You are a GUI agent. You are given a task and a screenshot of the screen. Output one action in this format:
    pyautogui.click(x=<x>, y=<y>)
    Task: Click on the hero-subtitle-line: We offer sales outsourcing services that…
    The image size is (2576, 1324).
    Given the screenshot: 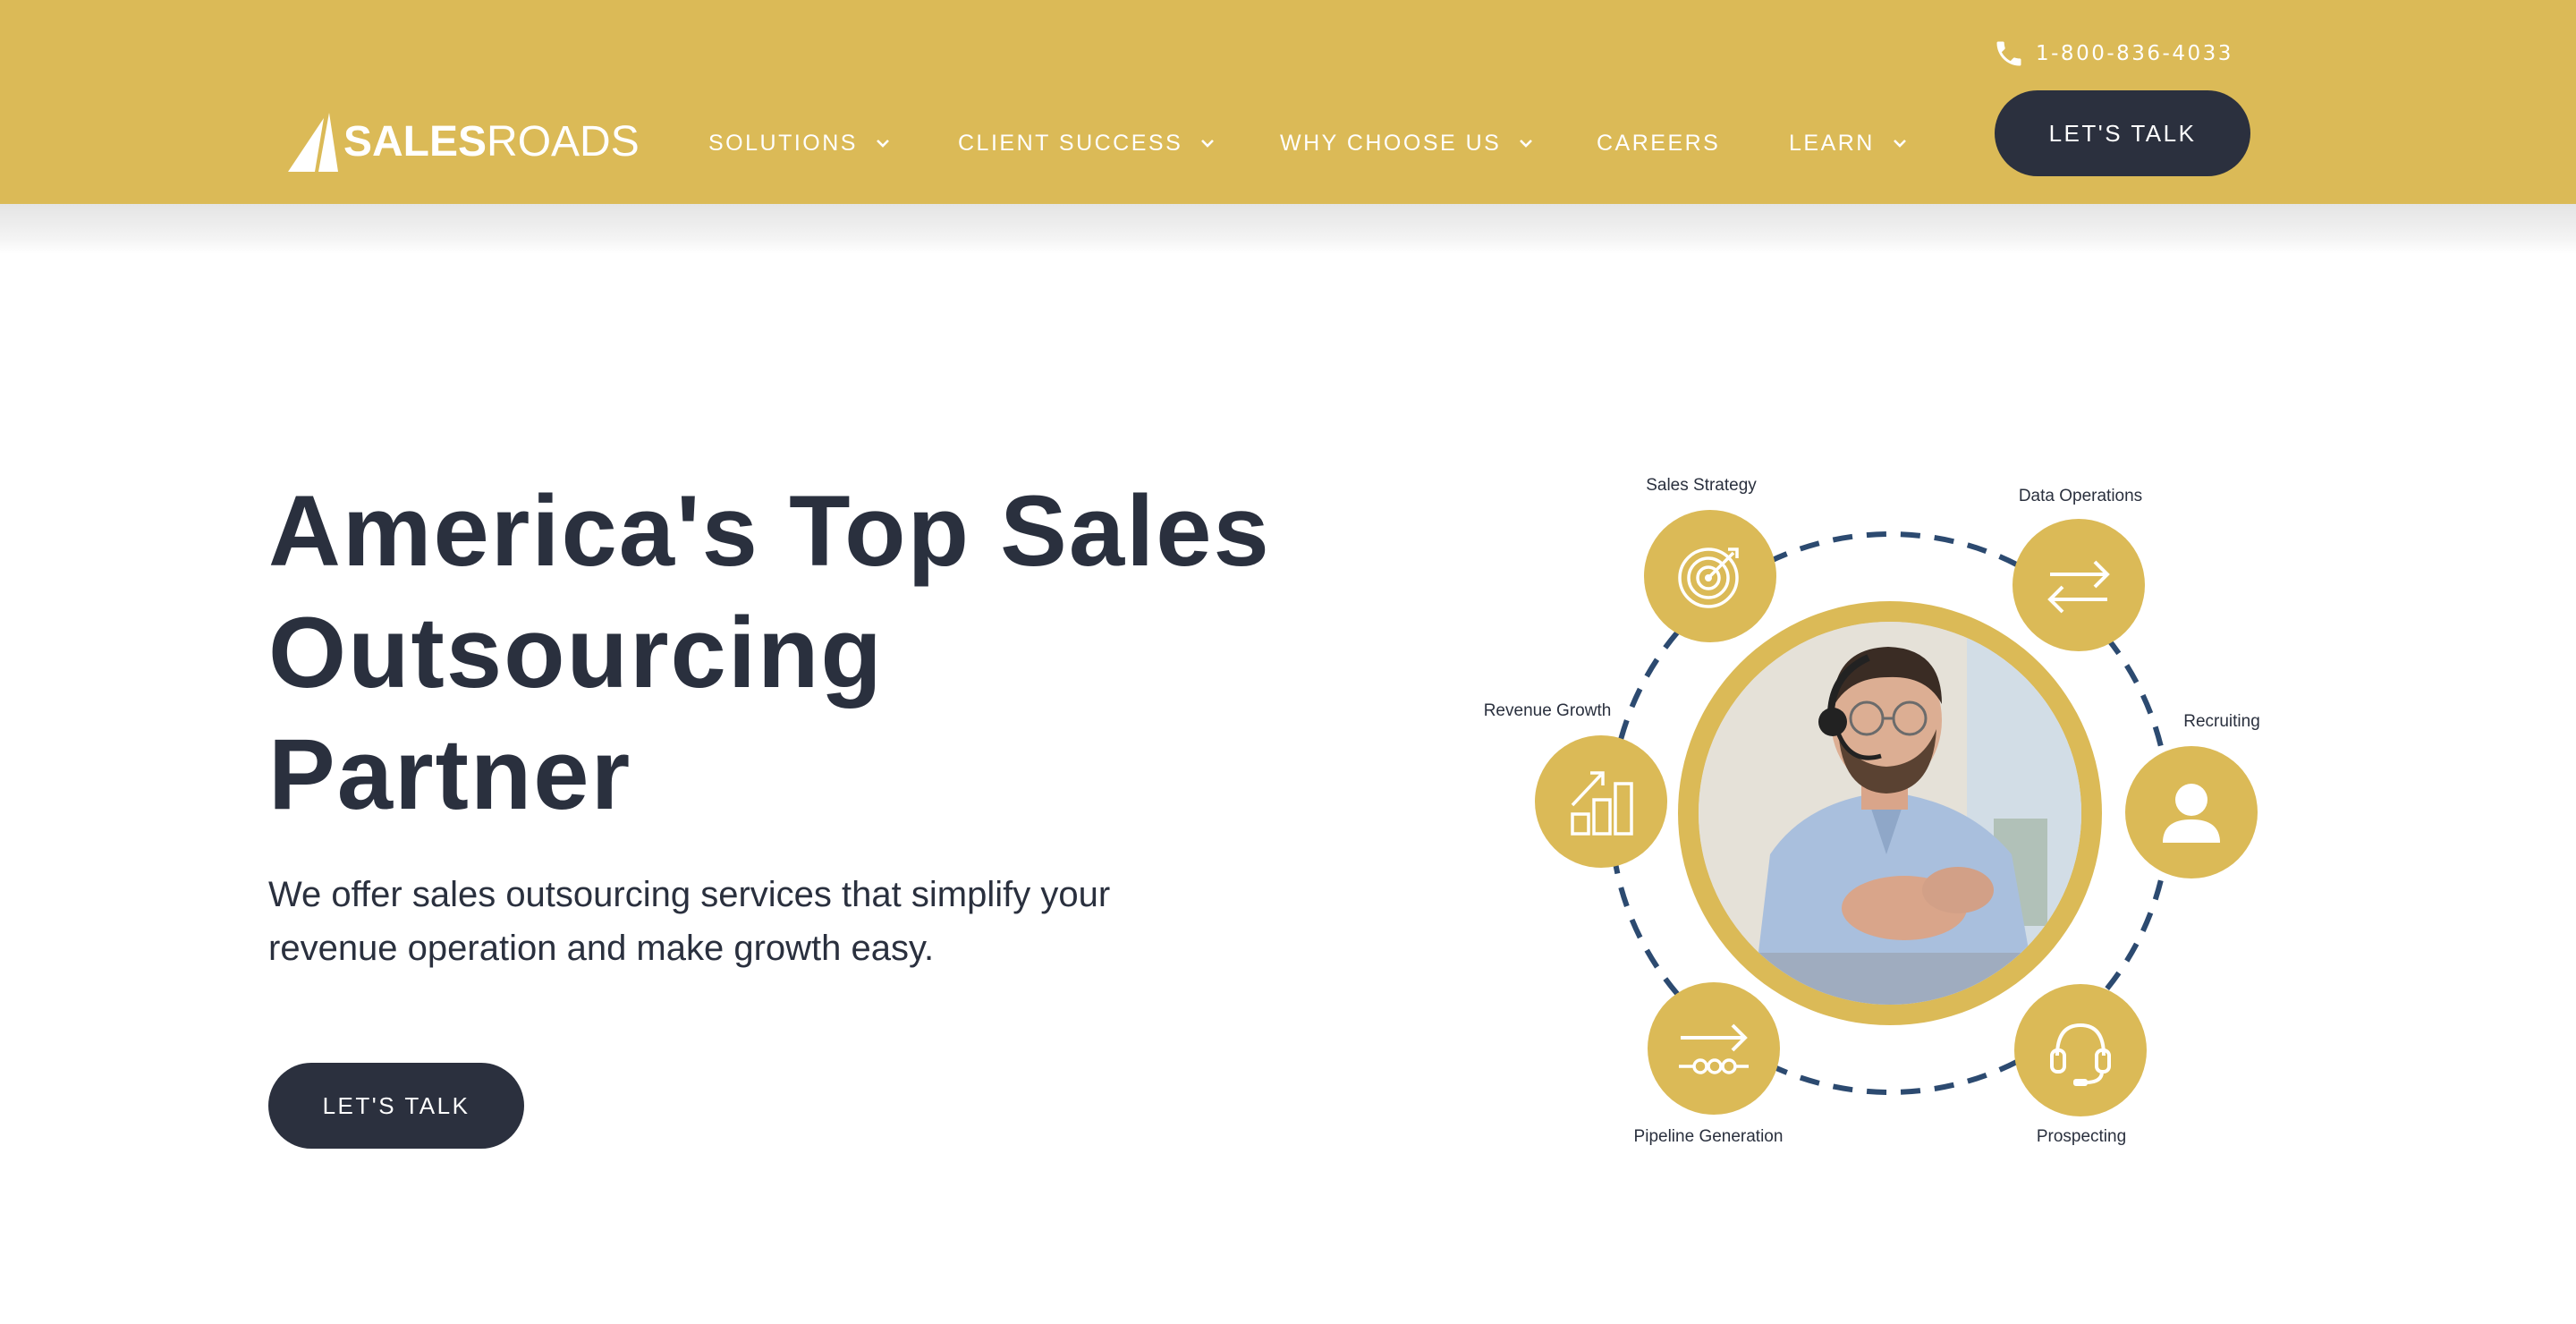 What is the action you would take?
    pyautogui.click(x=689, y=894)
    